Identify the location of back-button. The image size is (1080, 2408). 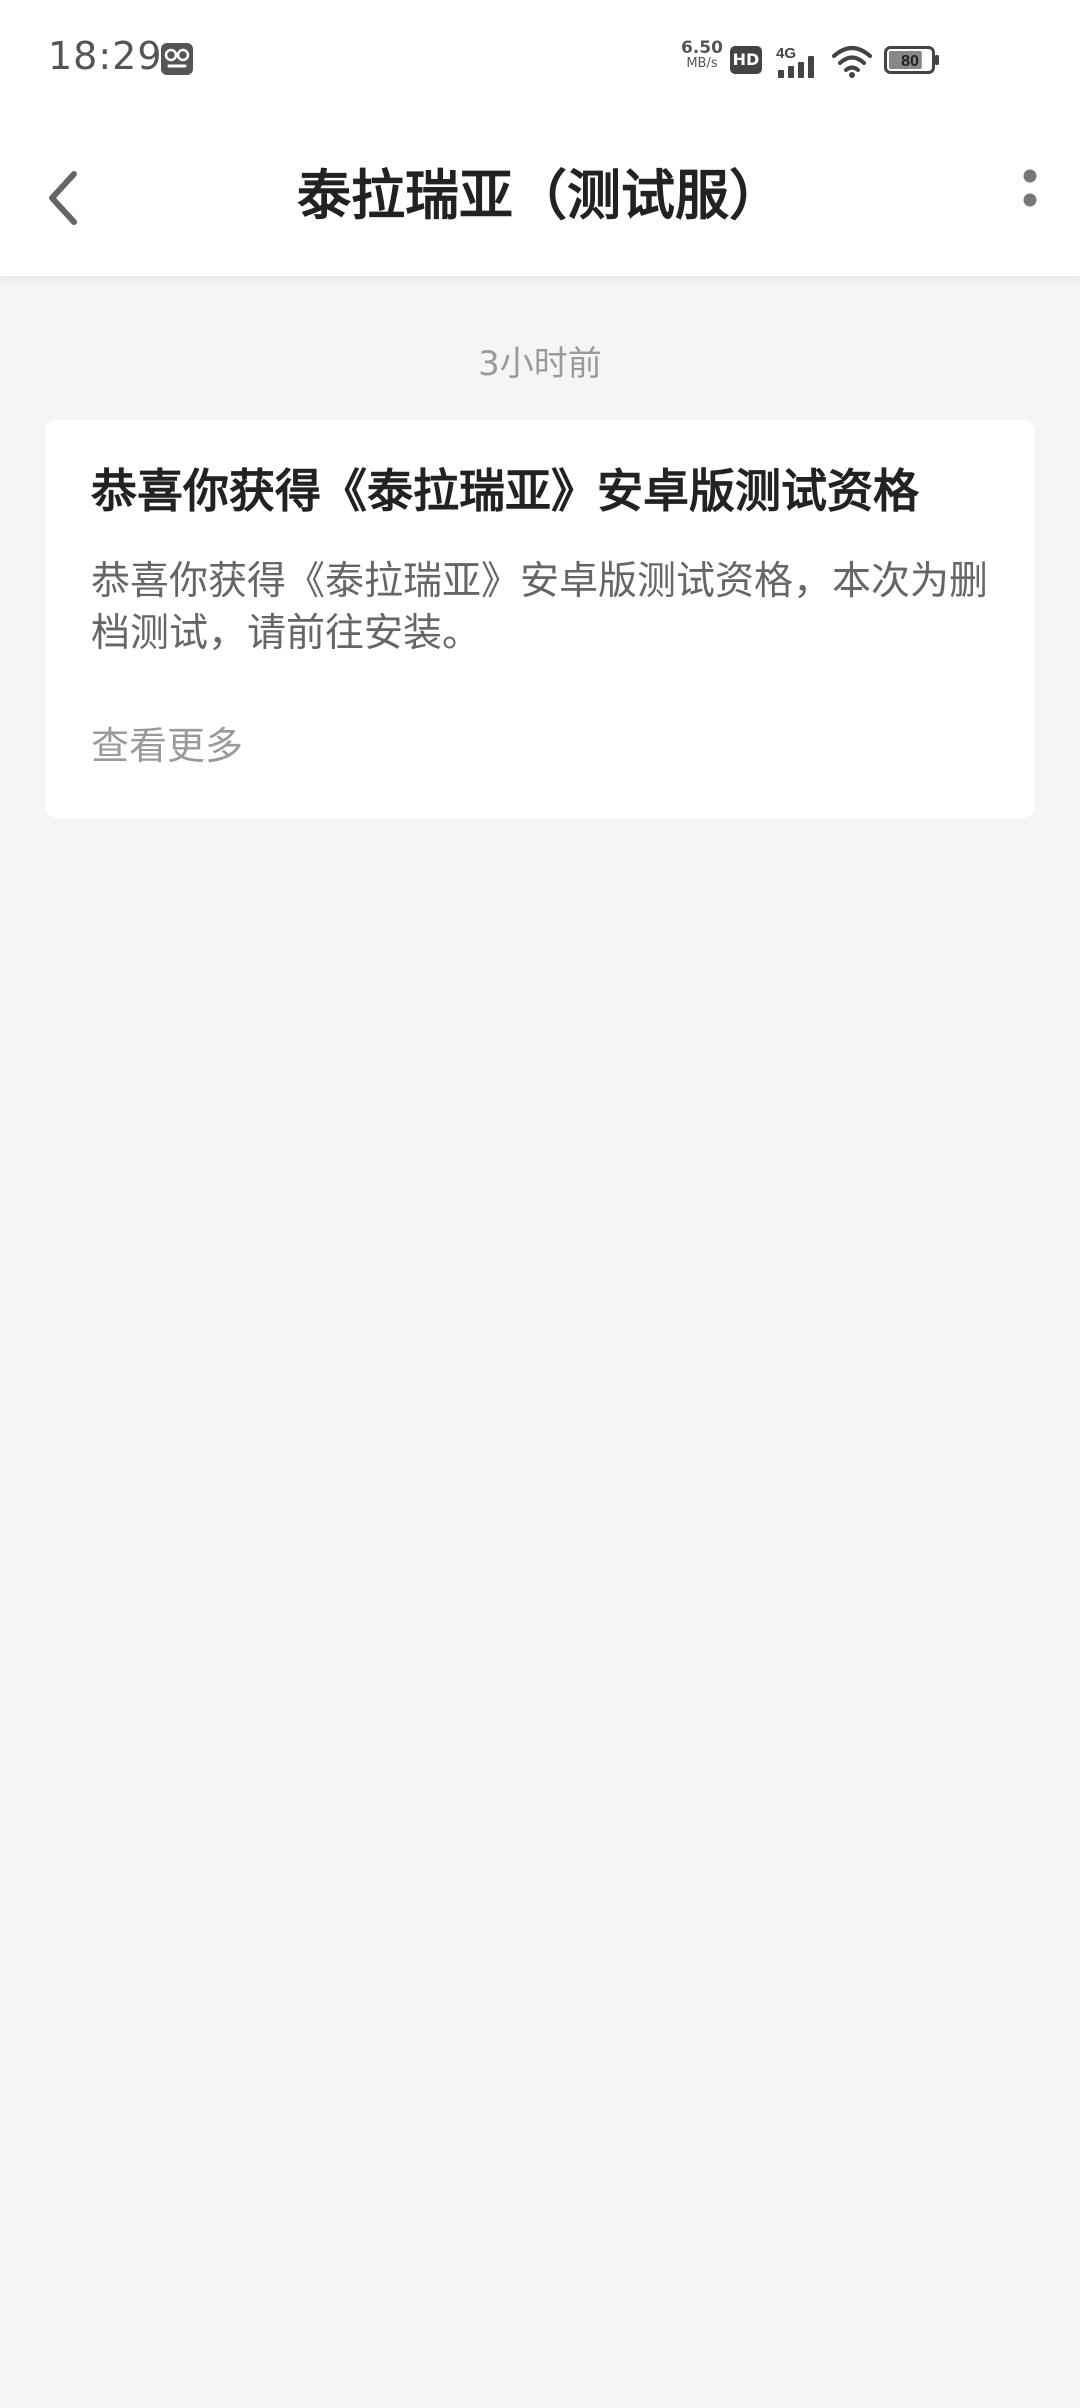
(65, 198).